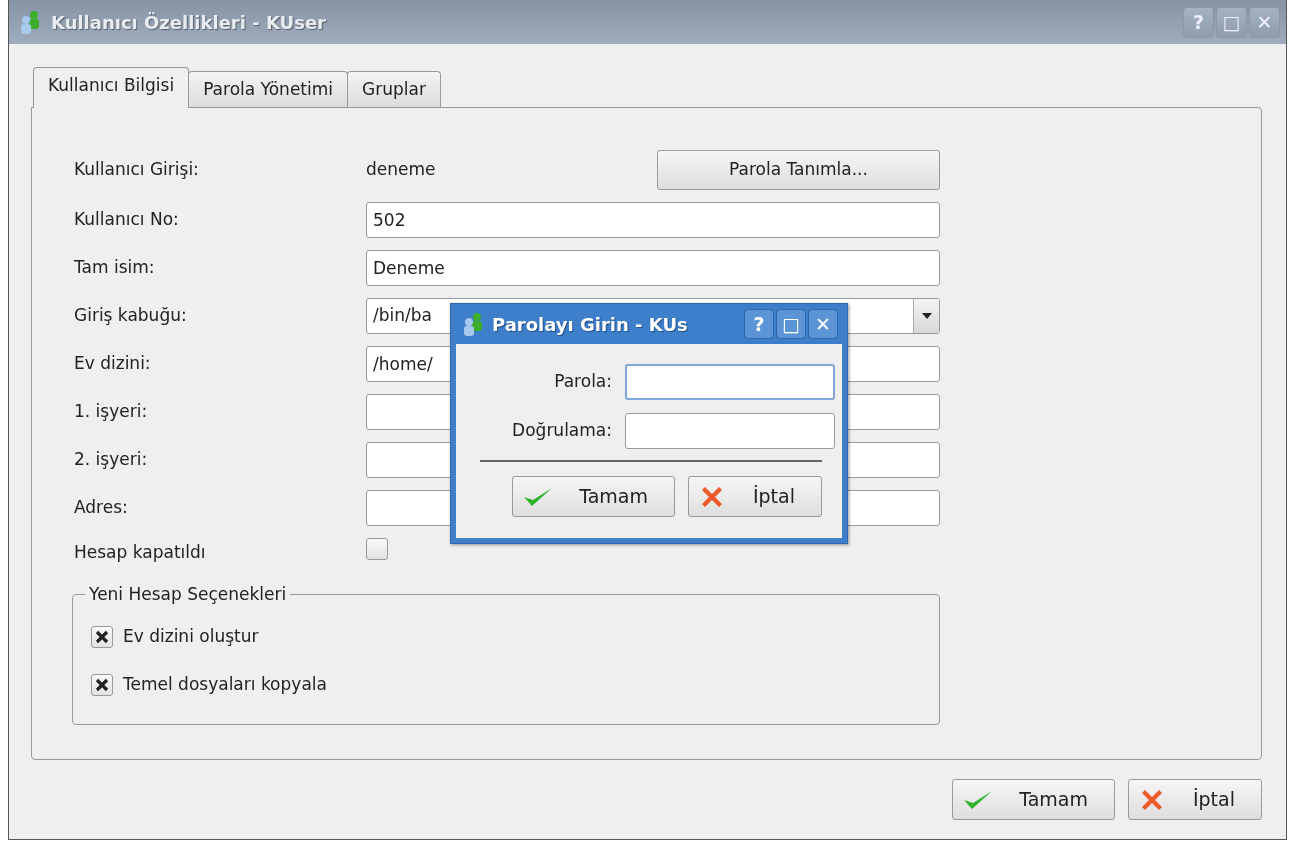 The height and width of the screenshot is (845, 1298). I want to click on field-label: Kullanıcı Girişi:, so click(137, 170).